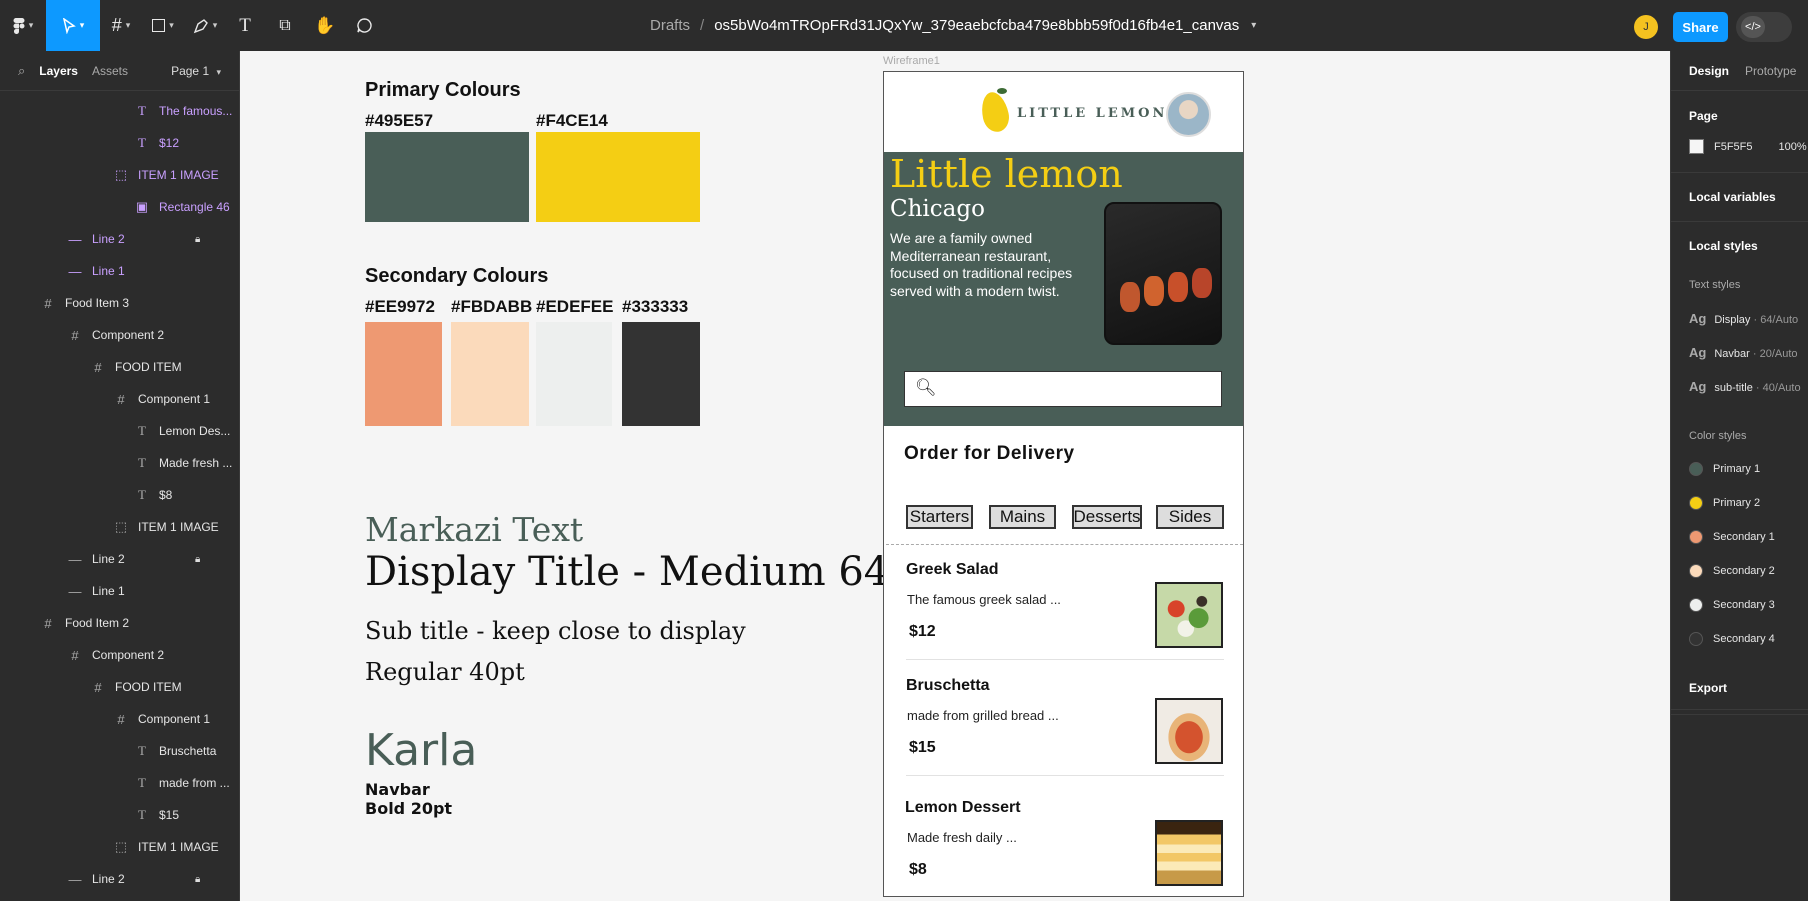  I want to click on breadcrumb-drafts: Drafts, so click(670, 25).